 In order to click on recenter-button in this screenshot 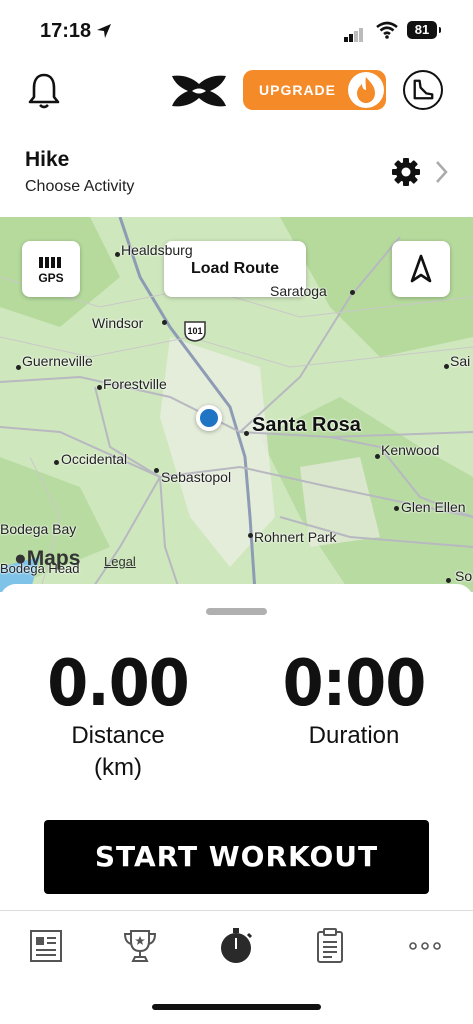, I will do `click(421, 269)`.